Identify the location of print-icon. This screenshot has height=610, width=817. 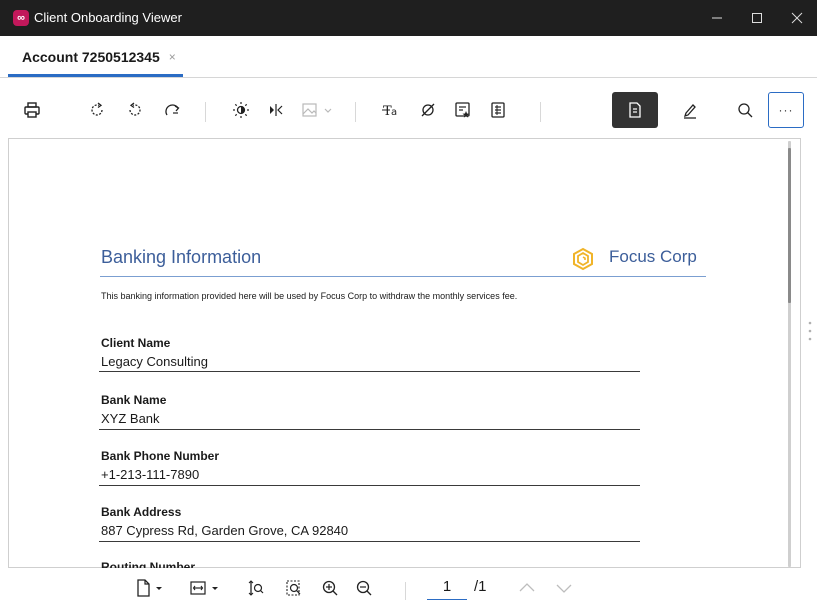
(32, 110).